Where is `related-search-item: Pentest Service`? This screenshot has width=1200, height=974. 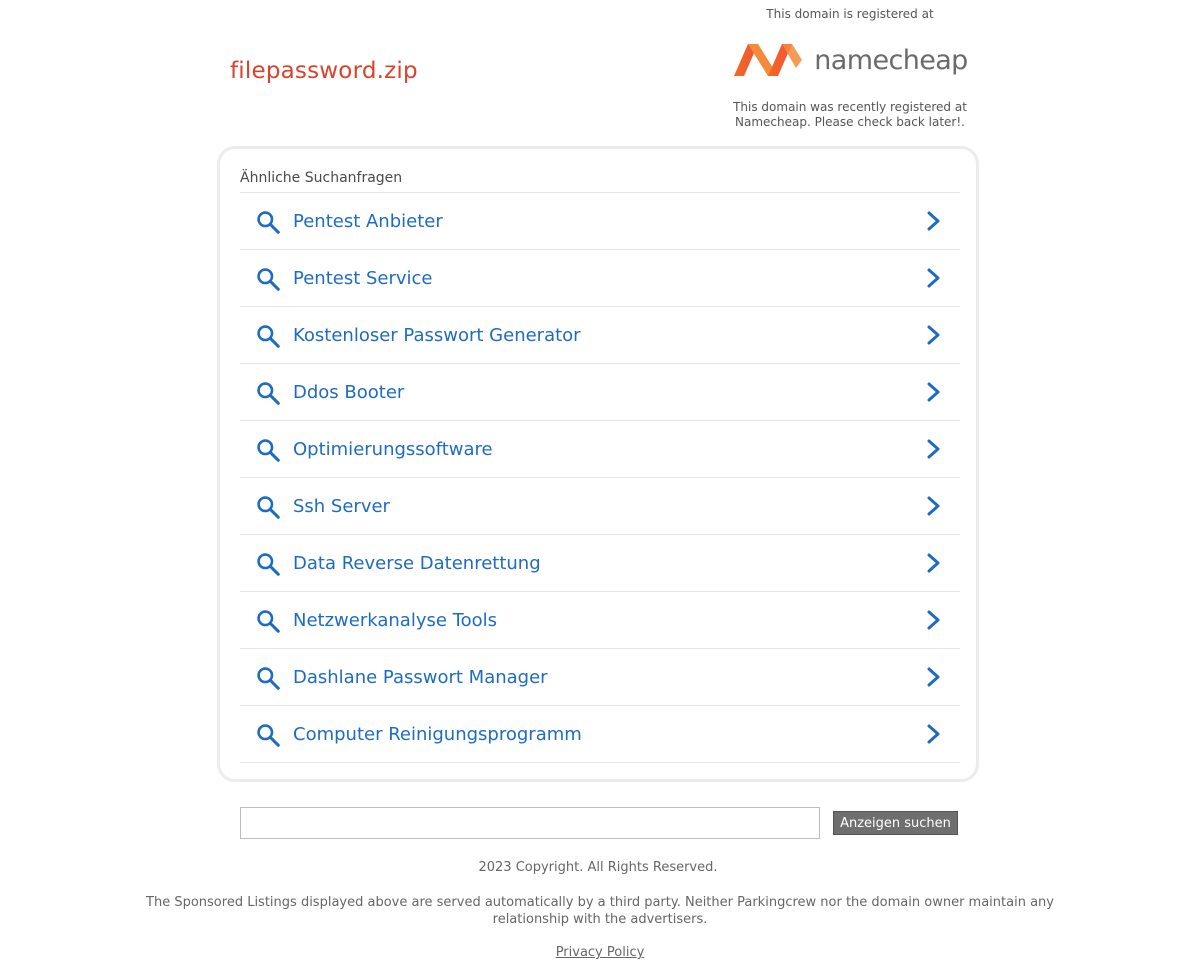 related-search-item: Pentest Service is located at coordinates (600, 278).